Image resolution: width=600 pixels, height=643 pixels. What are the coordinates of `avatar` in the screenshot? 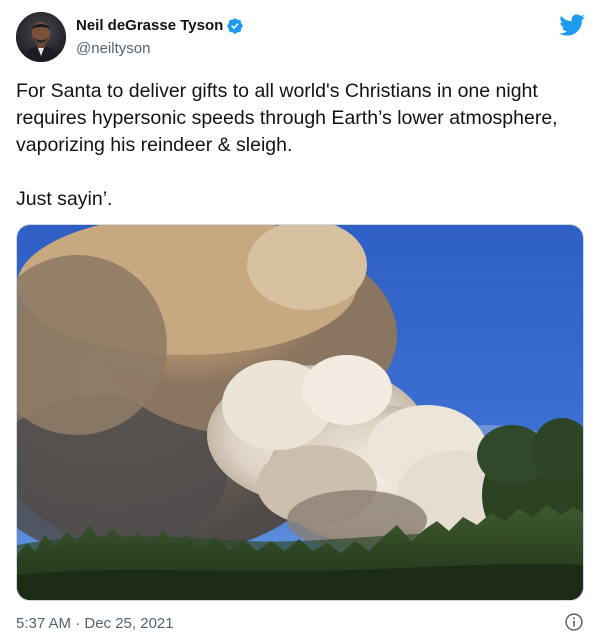 It's located at (41, 37).